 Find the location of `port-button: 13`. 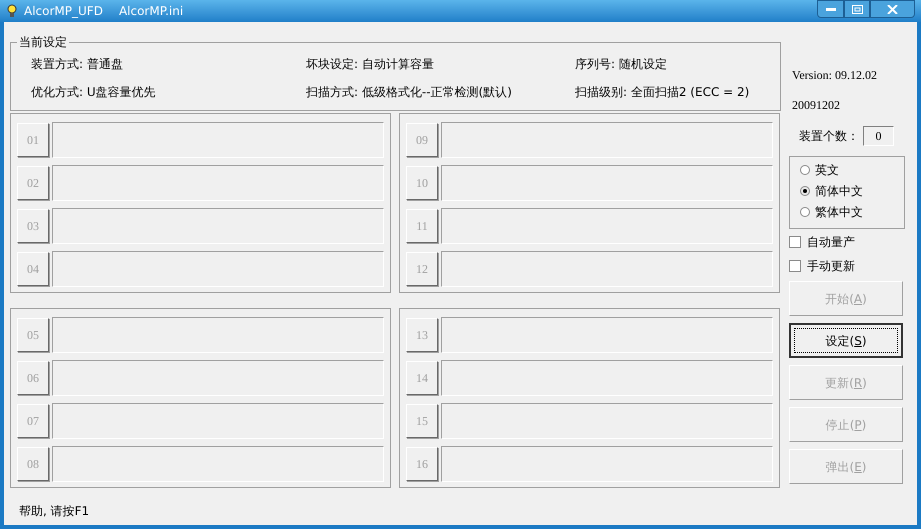

port-button: 13 is located at coordinates (422, 335).